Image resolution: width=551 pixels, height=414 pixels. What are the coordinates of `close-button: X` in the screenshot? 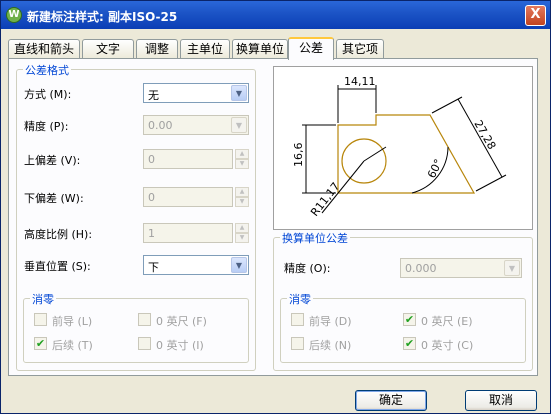 It's located at (535, 15).